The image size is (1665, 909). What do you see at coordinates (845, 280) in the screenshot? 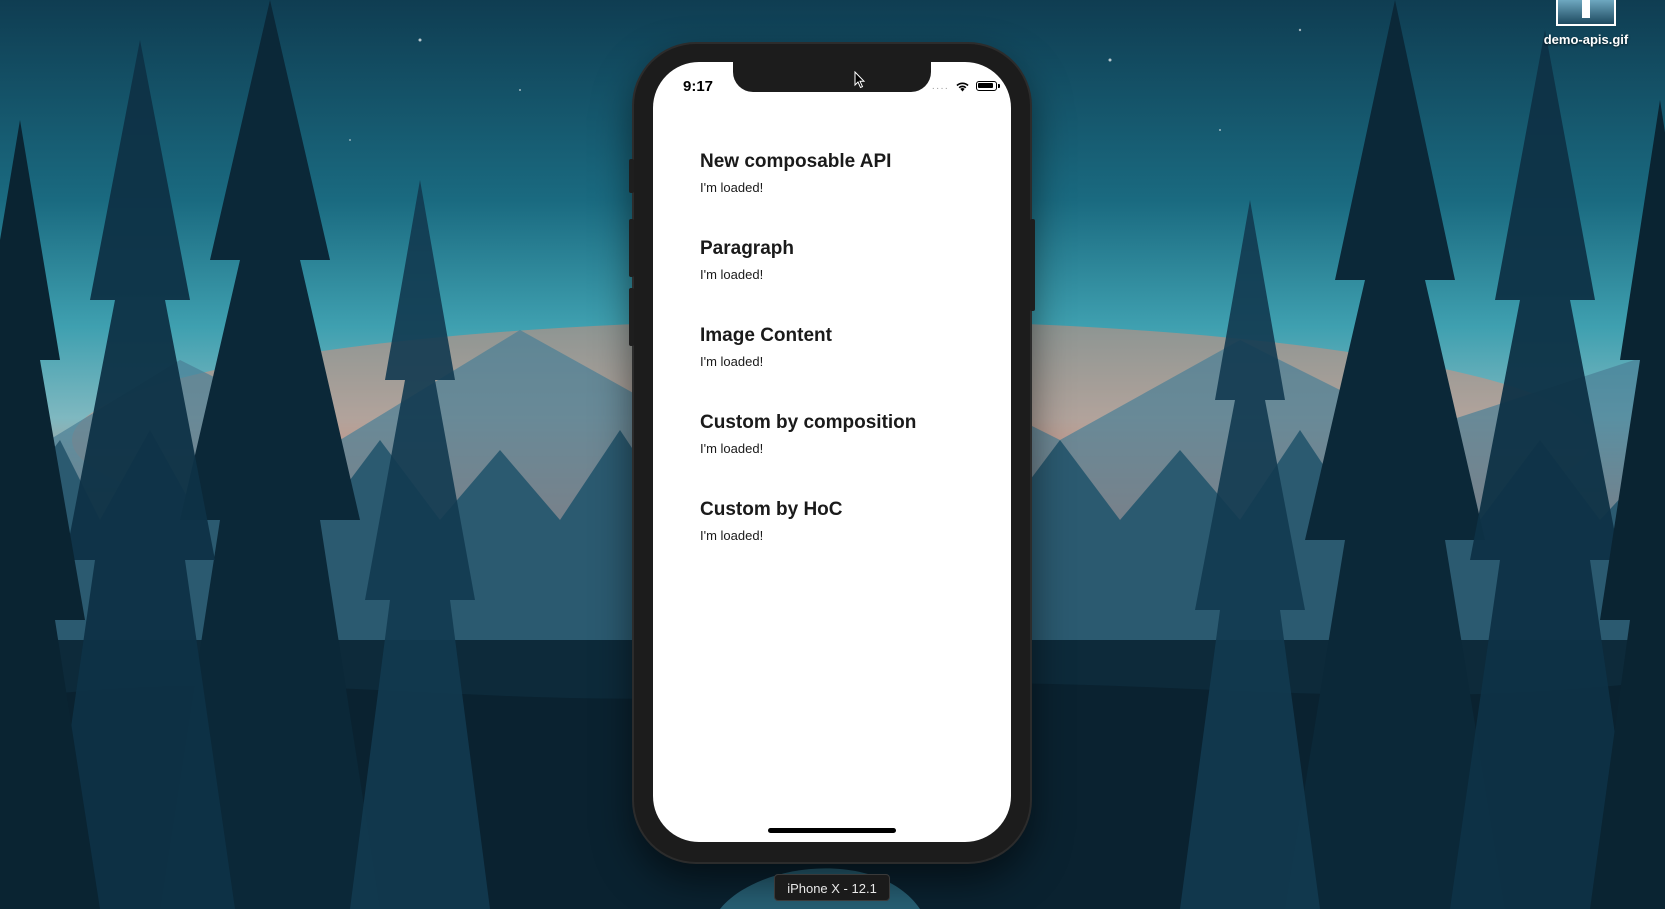
I see `section-paragraph: Paragraph I'm loaded!` at bounding box center [845, 280].